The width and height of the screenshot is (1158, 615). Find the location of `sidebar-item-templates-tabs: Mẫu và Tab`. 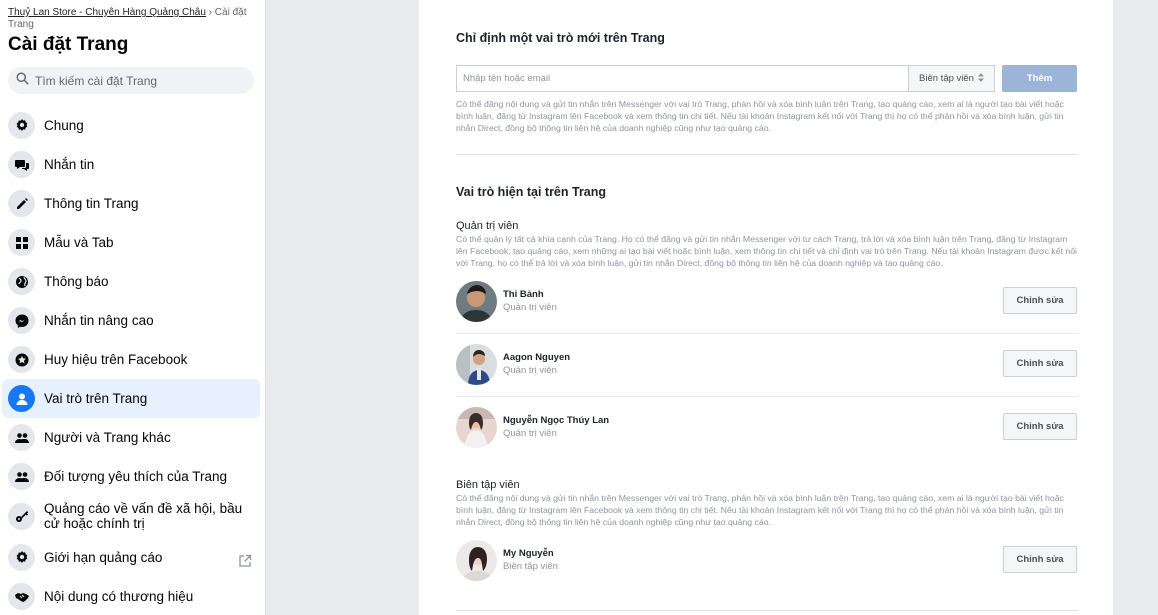

sidebar-item-templates-tabs: Mẫu và Tab is located at coordinates (131, 242).